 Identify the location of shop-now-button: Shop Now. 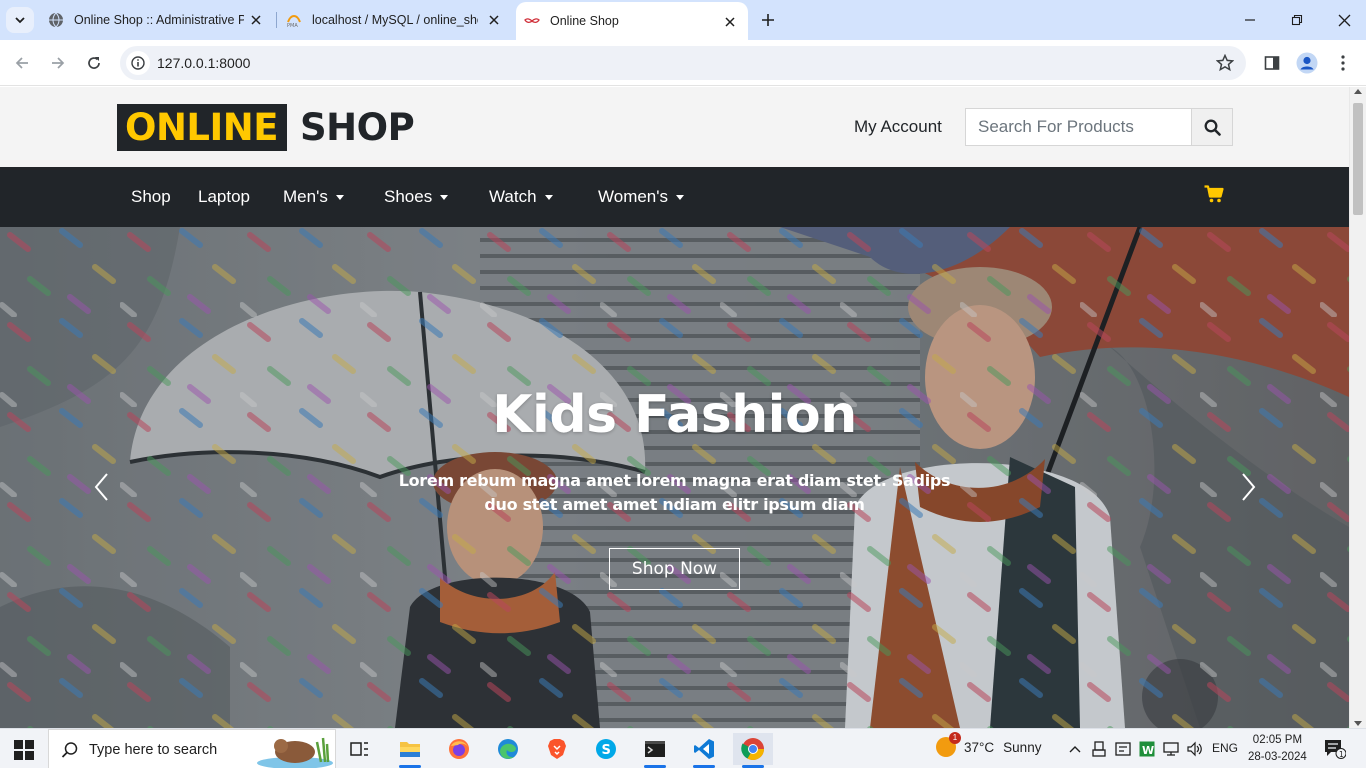
(674, 569).